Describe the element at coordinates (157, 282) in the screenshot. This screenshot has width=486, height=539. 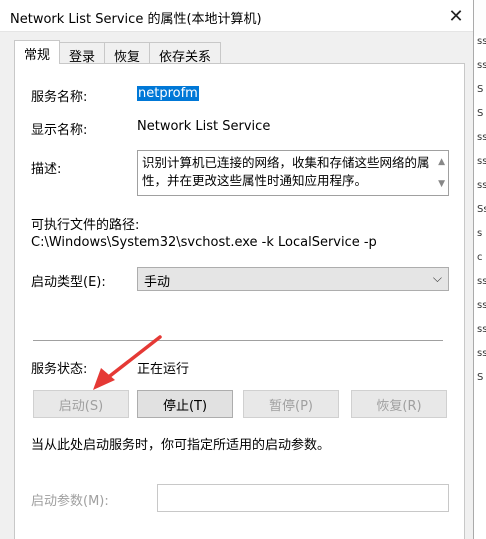
I see `startup-type-value: 手动` at that location.